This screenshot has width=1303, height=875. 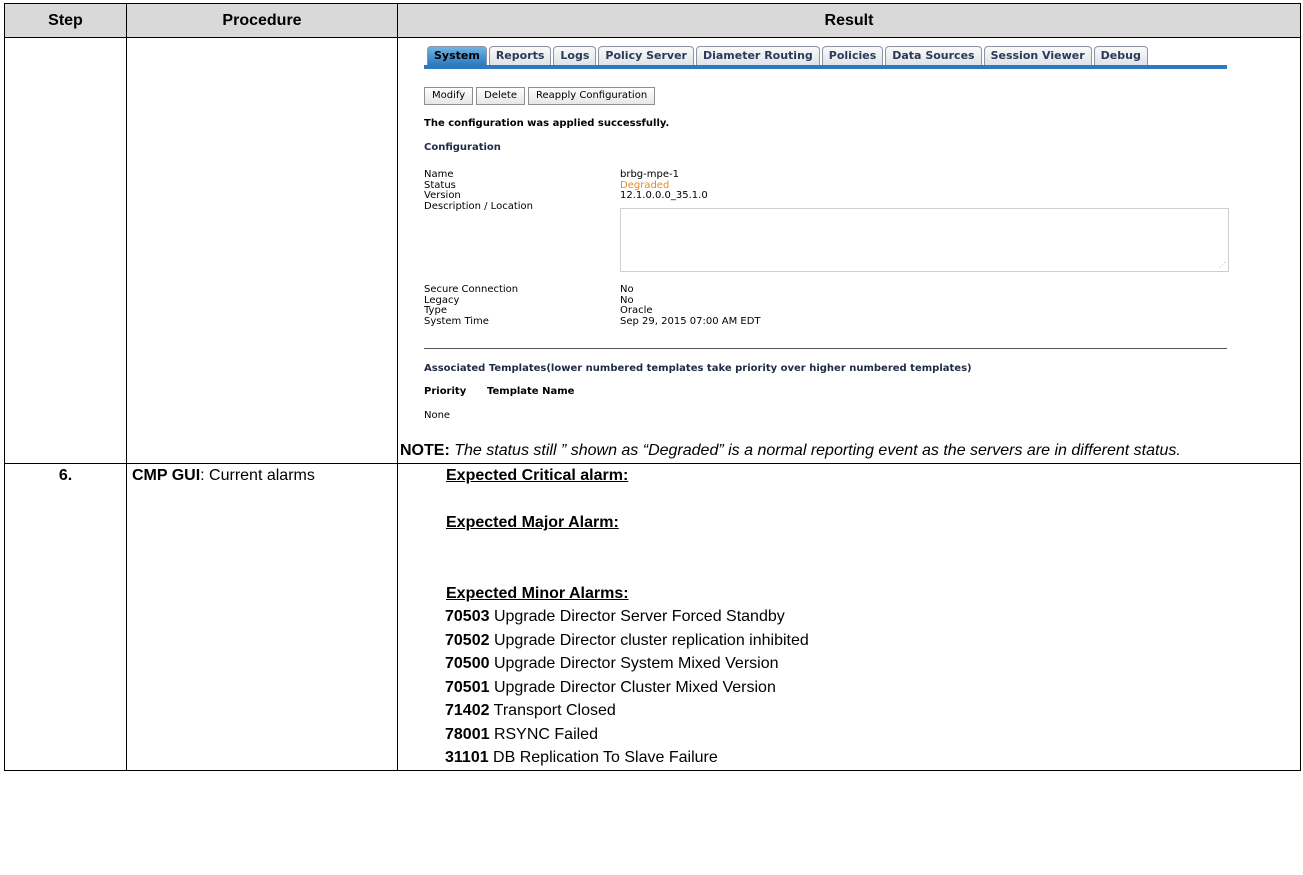 I want to click on configuration-heading: Configuration, so click(x=462, y=147).